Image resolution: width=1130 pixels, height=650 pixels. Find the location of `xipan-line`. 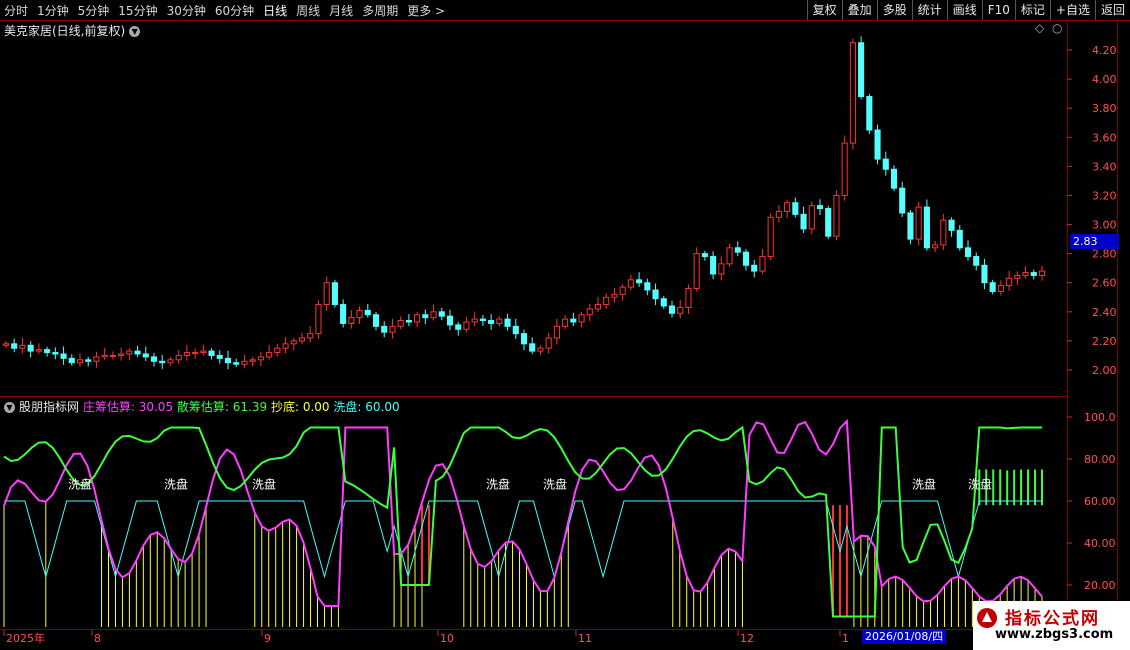

xipan-line is located at coordinates (523, 539).